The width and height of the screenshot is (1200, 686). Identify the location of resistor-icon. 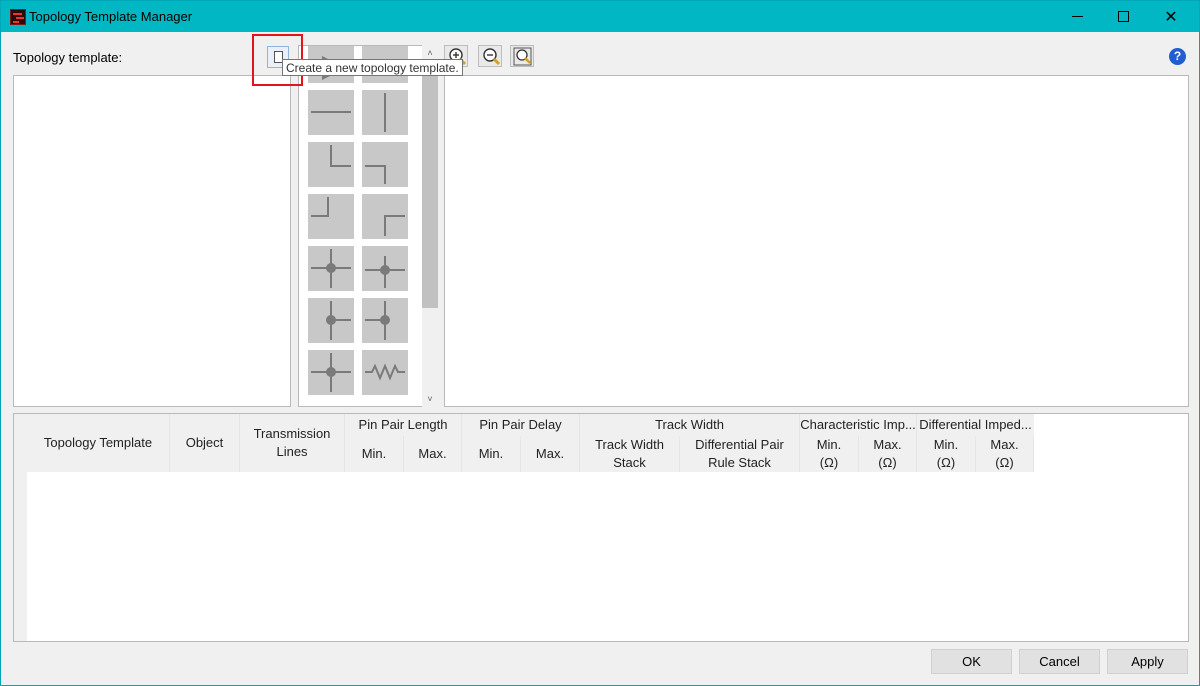
(385, 372).